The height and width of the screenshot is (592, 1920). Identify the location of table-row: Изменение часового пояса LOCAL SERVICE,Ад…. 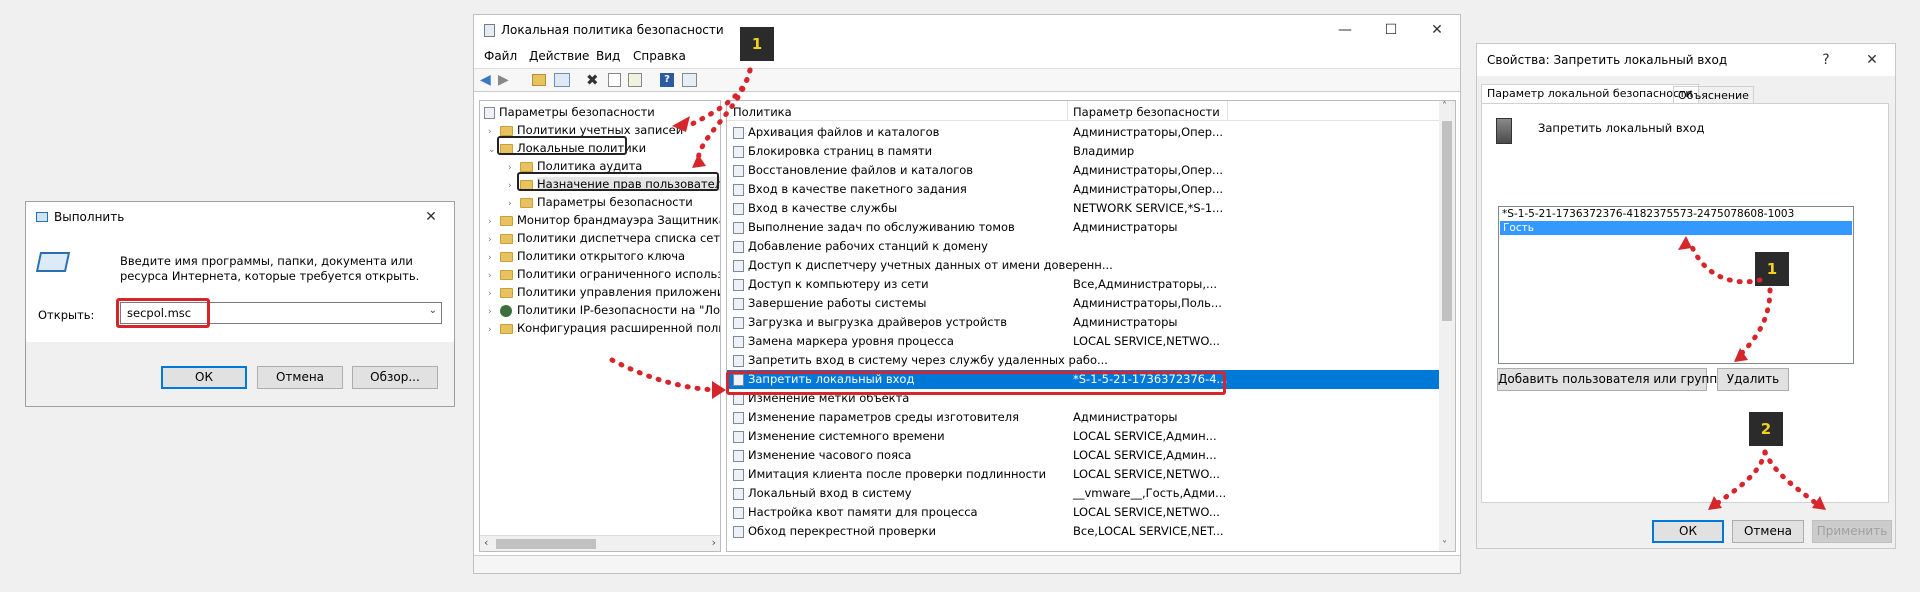
(1083, 455).